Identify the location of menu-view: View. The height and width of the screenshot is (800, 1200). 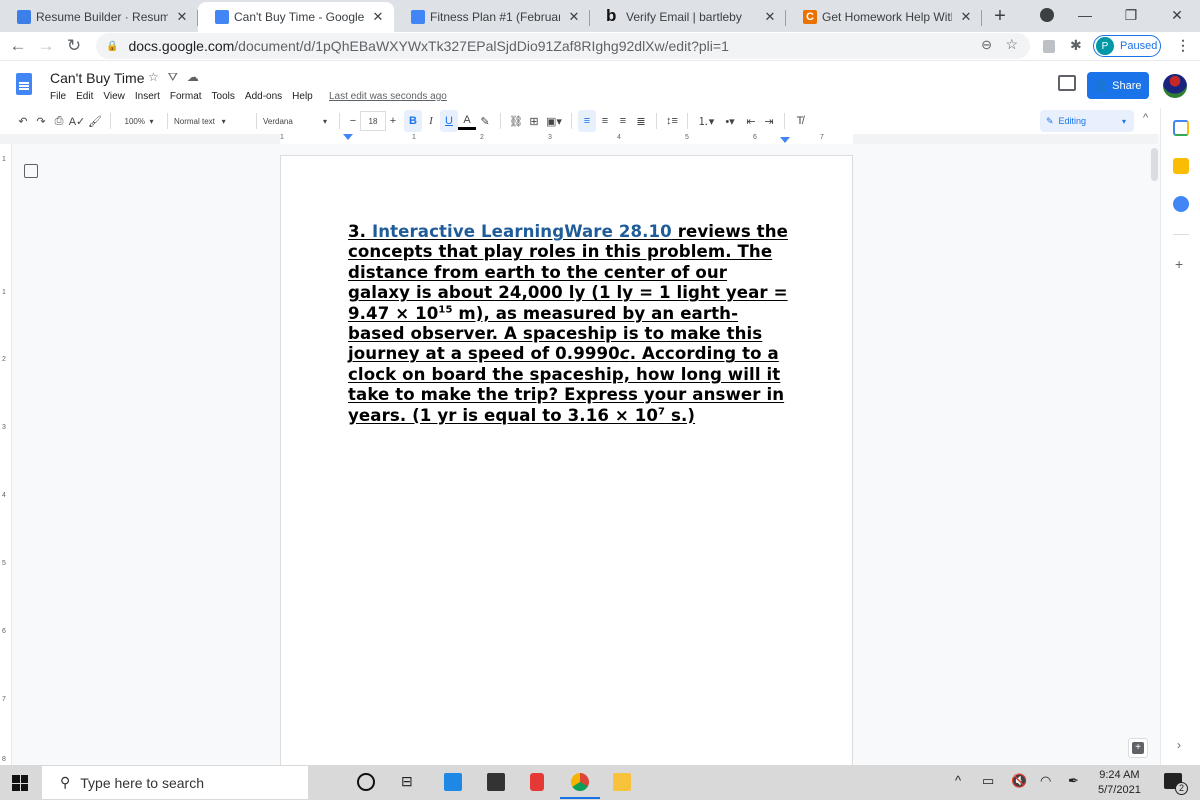
(114, 96).